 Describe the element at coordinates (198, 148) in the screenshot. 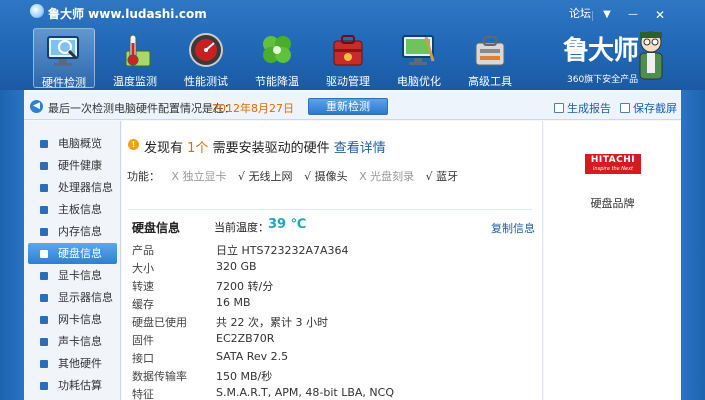

I see `alert-count: 1个` at that location.